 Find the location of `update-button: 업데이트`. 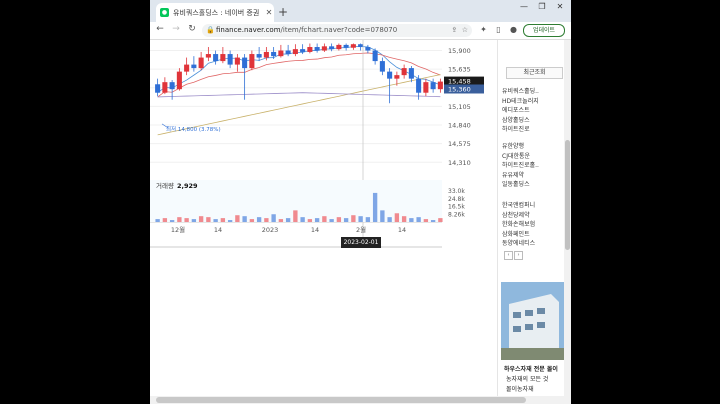

update-button: 업데이트 is located at coordinates (544, 30).